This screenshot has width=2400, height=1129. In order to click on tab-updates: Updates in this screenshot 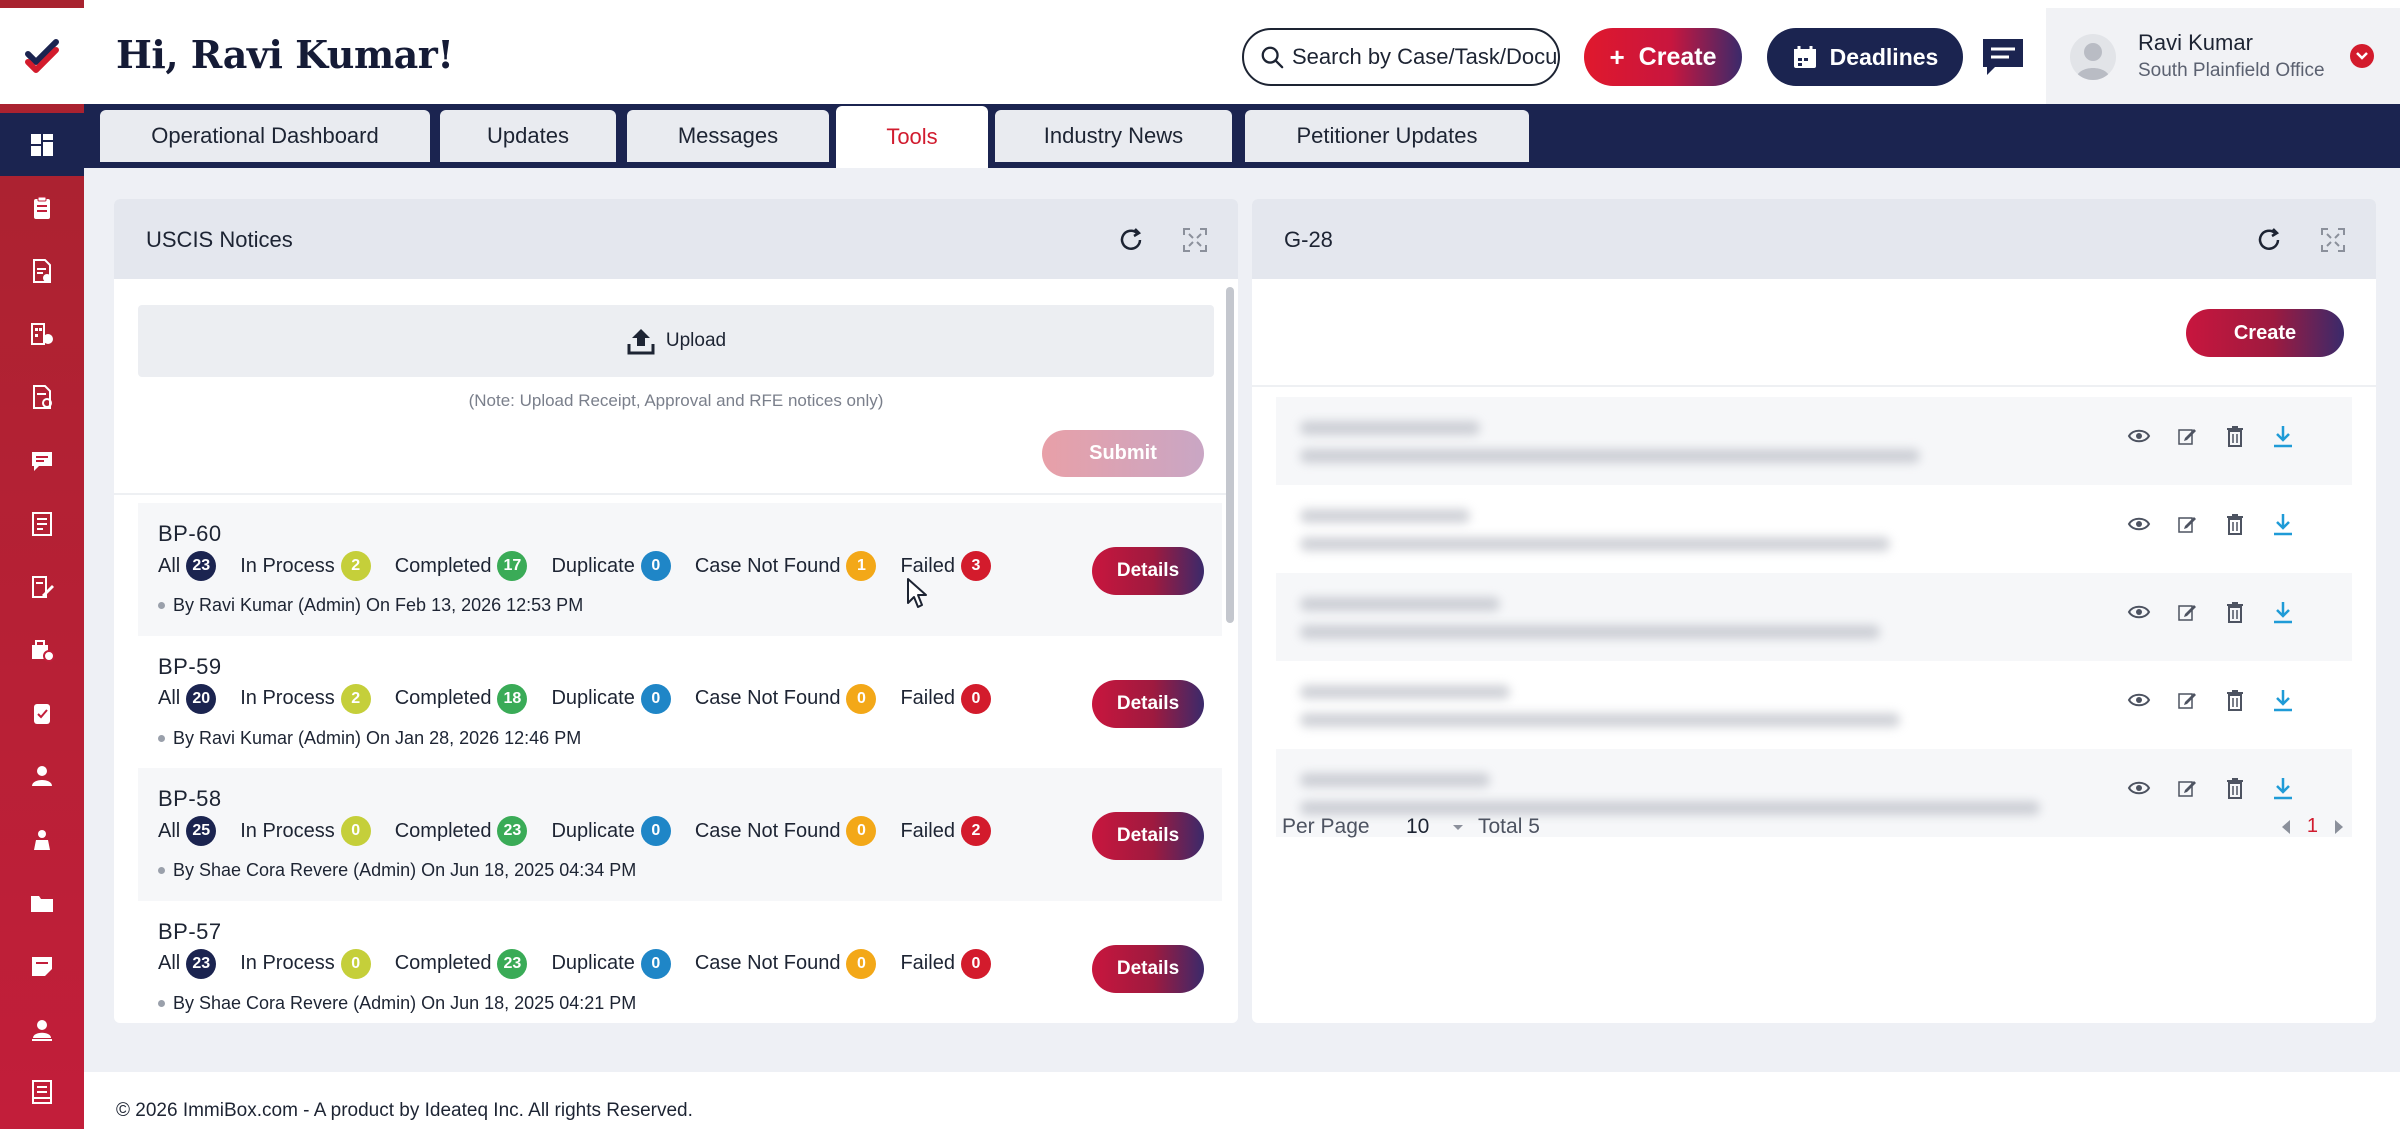, I will do `click(528, 136)`.